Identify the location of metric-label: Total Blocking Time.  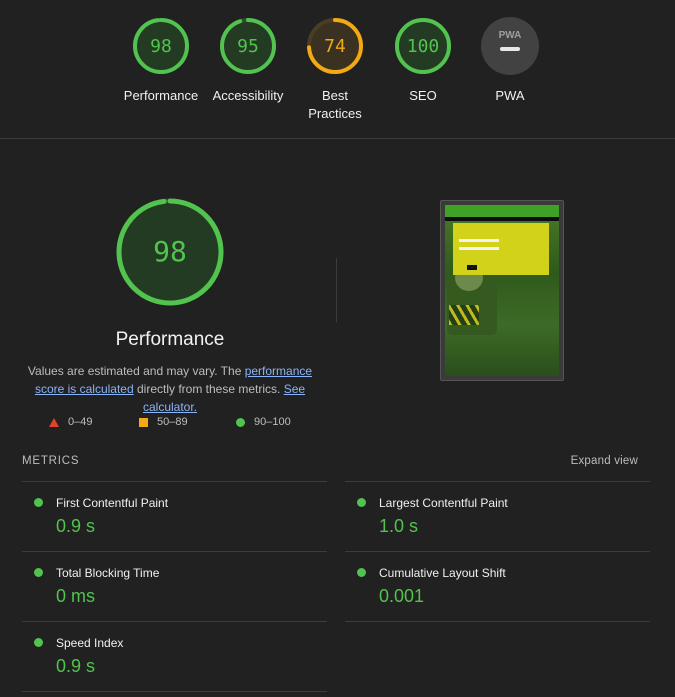
(108, 573).